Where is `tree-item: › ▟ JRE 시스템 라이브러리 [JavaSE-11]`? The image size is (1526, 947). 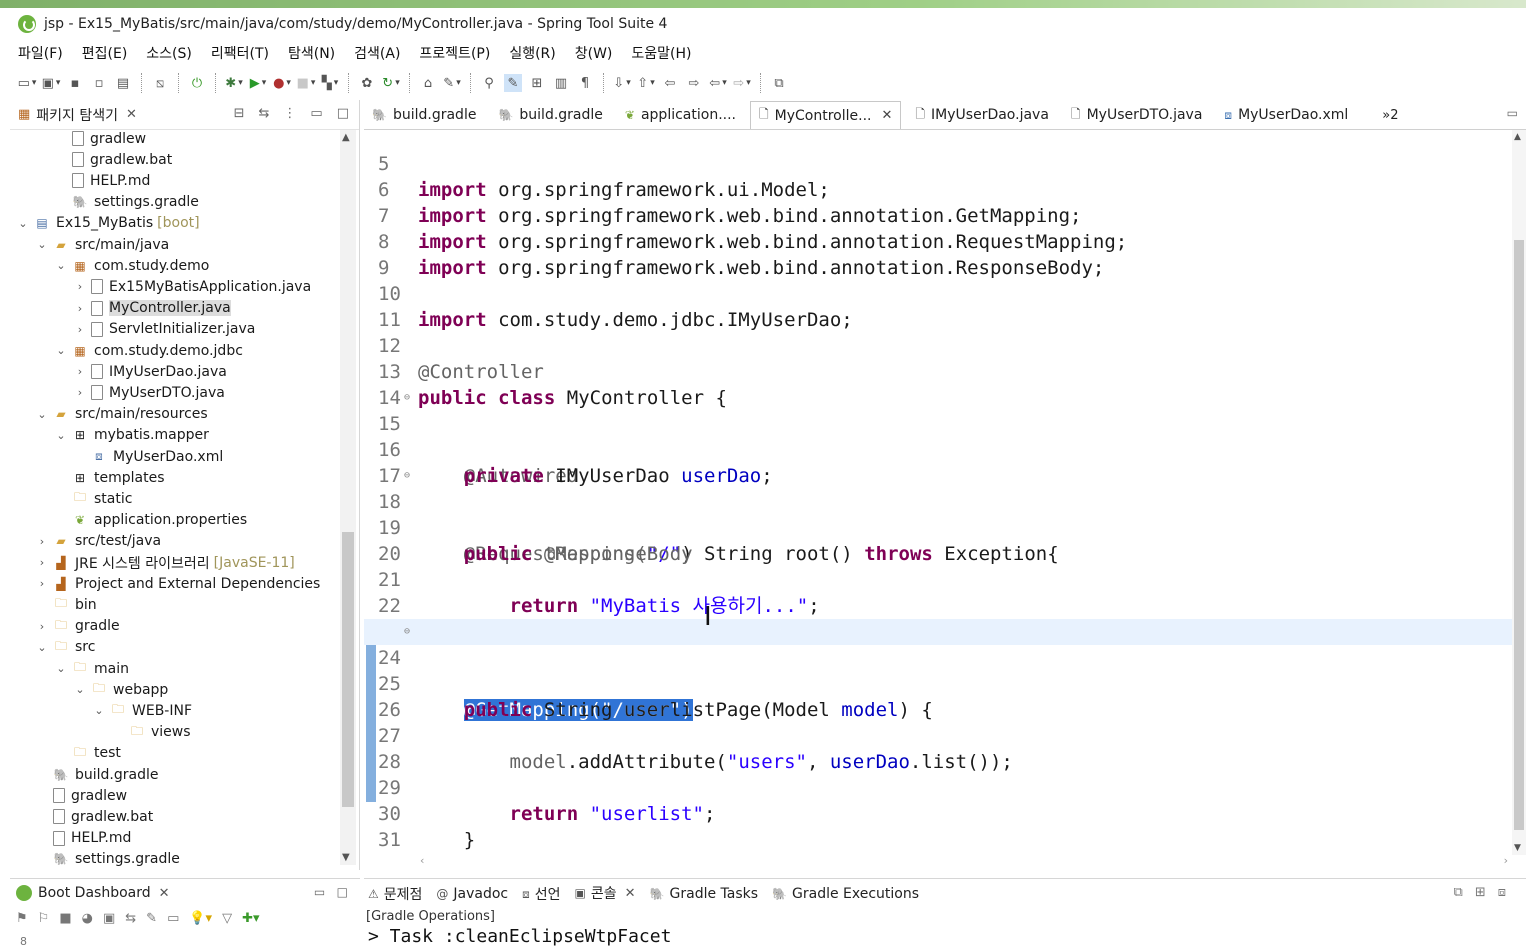 tree-item: › ▟ JRE 시스템 라이브러리 [JavaSE-11] is located at coordinates (165, 562).